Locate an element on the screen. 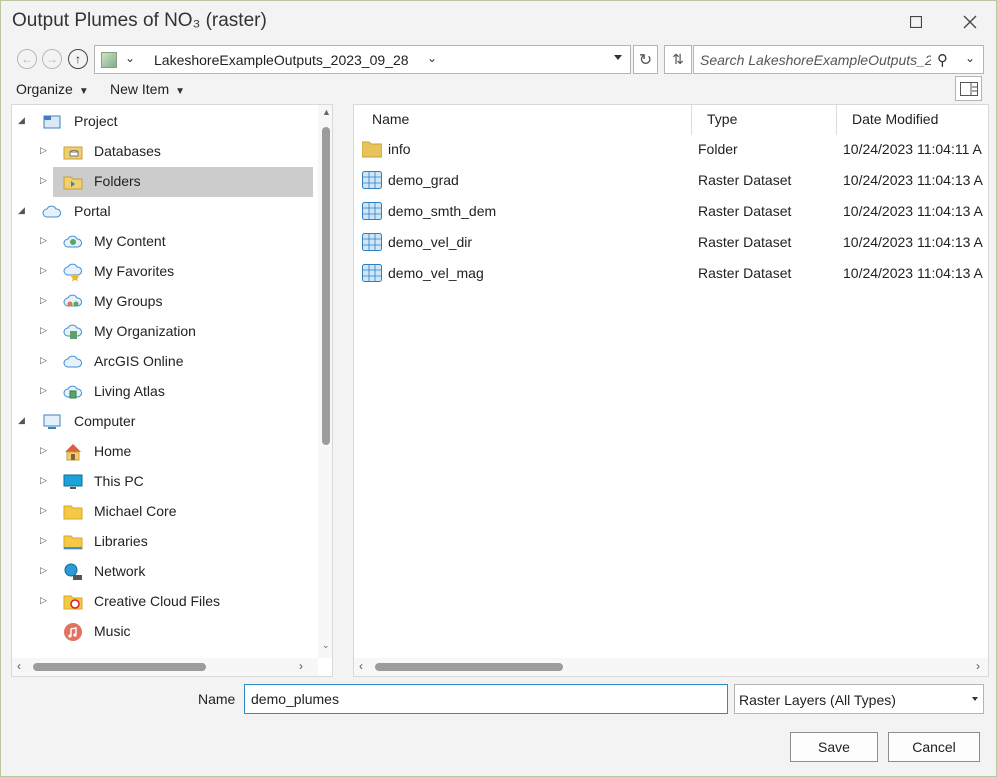  name-label: Name is located at coordinates (217, 699).